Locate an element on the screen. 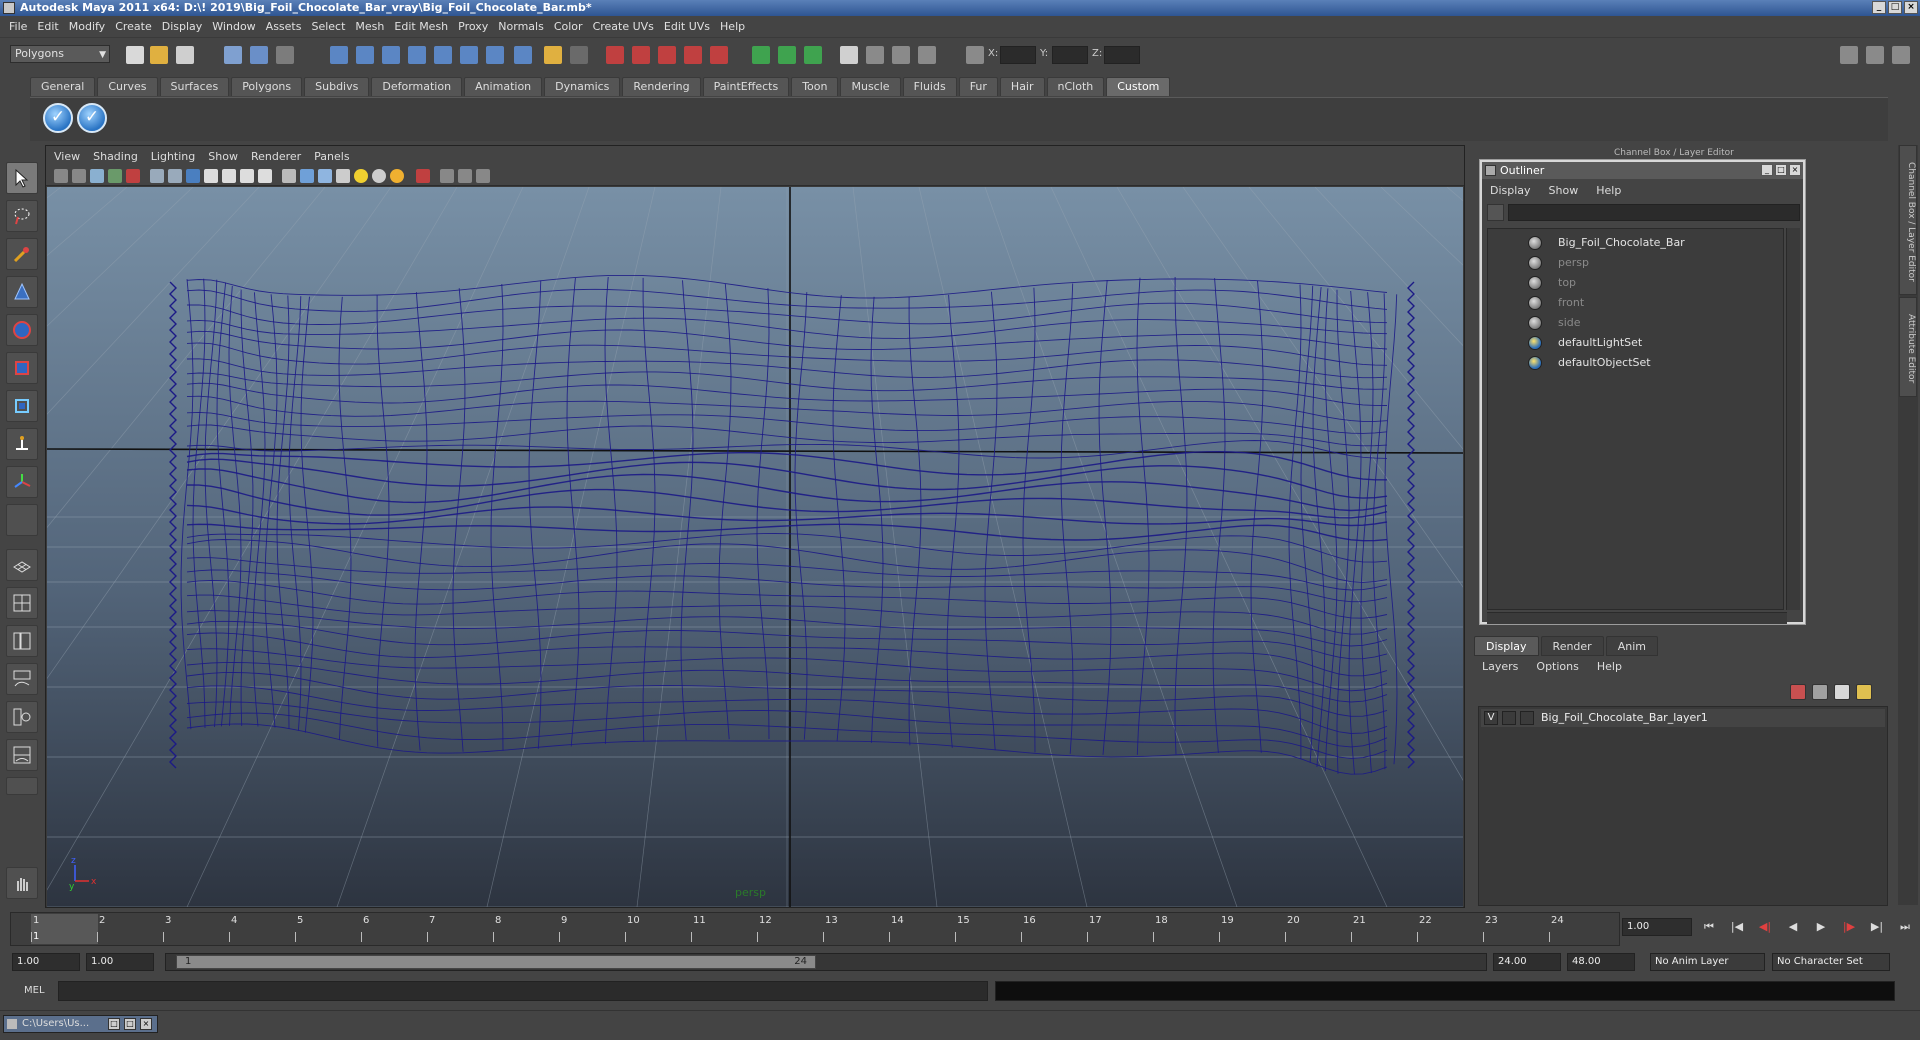 Image resolution: width=1920 pixels, height=1040 pixels. new-scene-icon is located at coordinates (135, 55).